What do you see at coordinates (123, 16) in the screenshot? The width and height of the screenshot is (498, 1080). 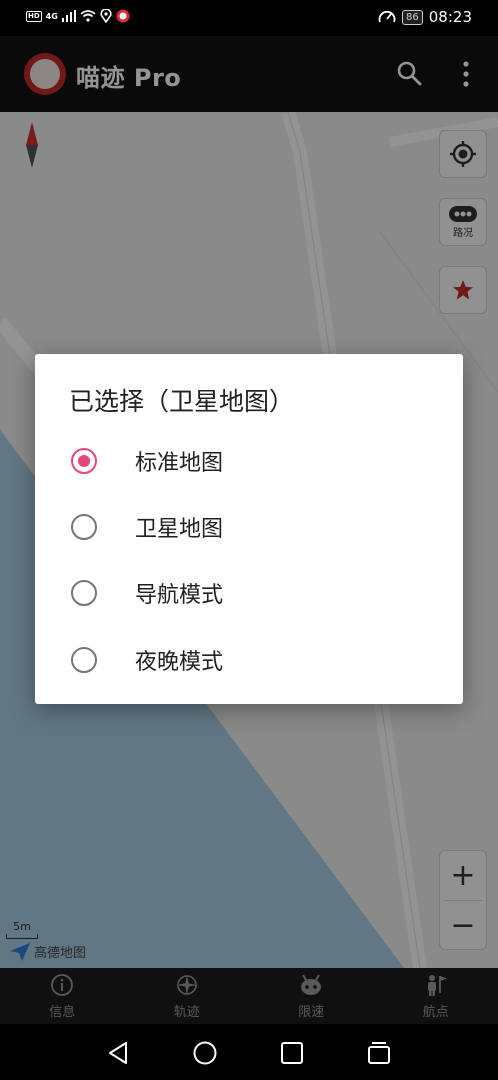 I see `app-notification-icon` at bounding box center [123, 16].